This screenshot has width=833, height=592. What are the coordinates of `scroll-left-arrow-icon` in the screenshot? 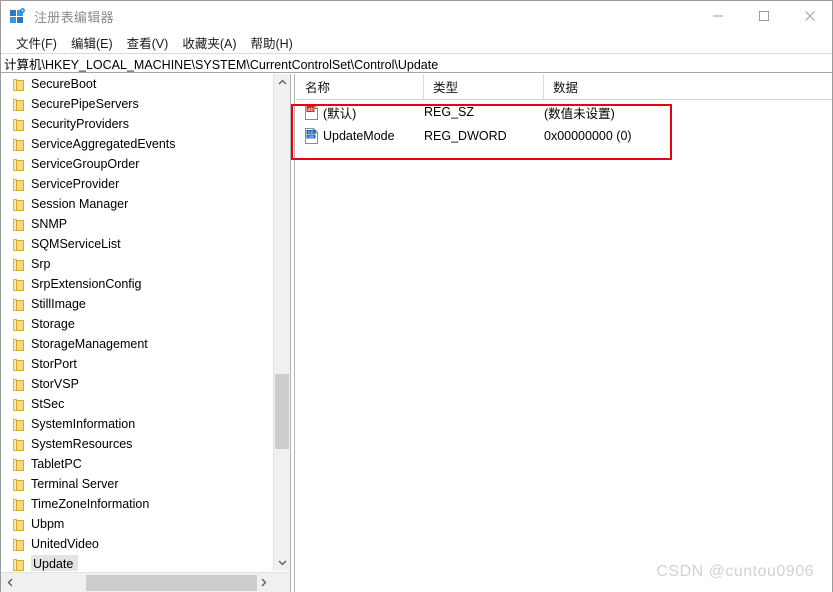 It's located at (10, 582).